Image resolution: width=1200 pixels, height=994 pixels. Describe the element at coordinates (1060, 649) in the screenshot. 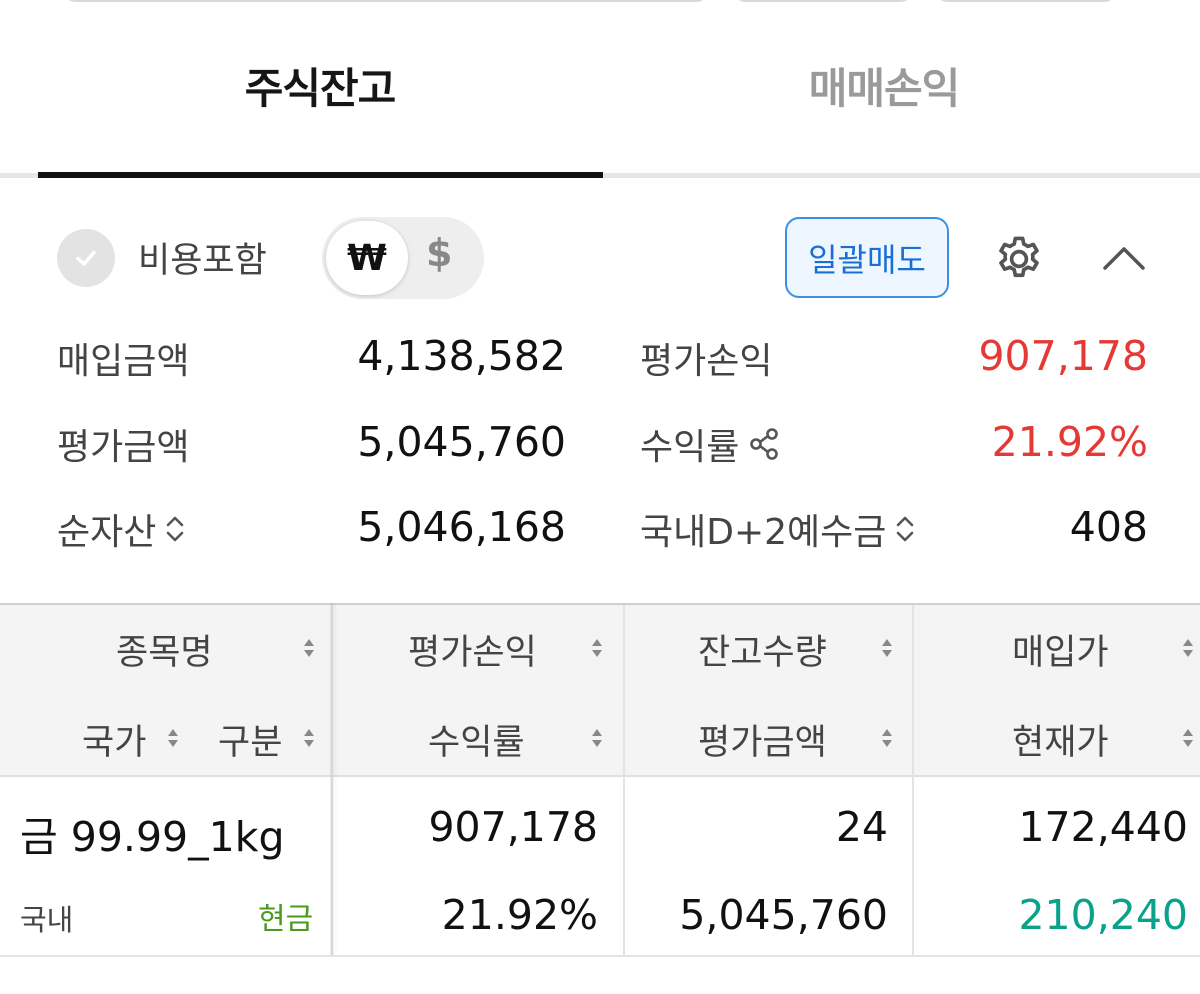

I see `header-purchase-price: 매입가` at that location.